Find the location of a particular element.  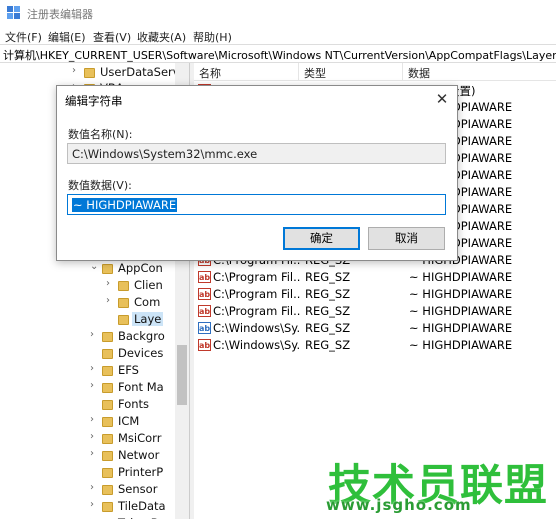

tree-item: Devices is located at coordinates (132, 354).